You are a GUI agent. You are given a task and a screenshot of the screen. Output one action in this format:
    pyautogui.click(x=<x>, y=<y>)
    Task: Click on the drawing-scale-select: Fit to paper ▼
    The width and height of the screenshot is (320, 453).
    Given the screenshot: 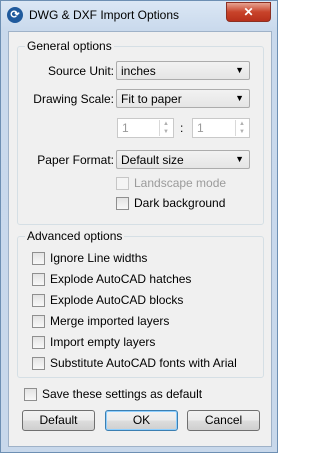 What is the action you would take?
    pyautogui.click(x=183, y=98)
    